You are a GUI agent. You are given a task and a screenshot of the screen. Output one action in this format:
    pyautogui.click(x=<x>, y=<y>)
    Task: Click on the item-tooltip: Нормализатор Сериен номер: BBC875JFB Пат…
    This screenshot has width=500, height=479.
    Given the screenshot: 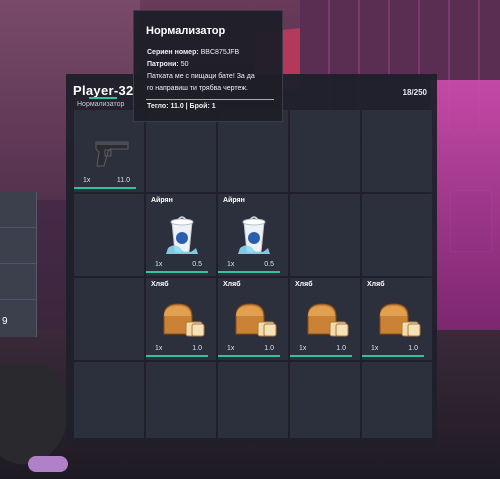 What is the action you would take?
    pyautogui.click(x=208, y=66)
    